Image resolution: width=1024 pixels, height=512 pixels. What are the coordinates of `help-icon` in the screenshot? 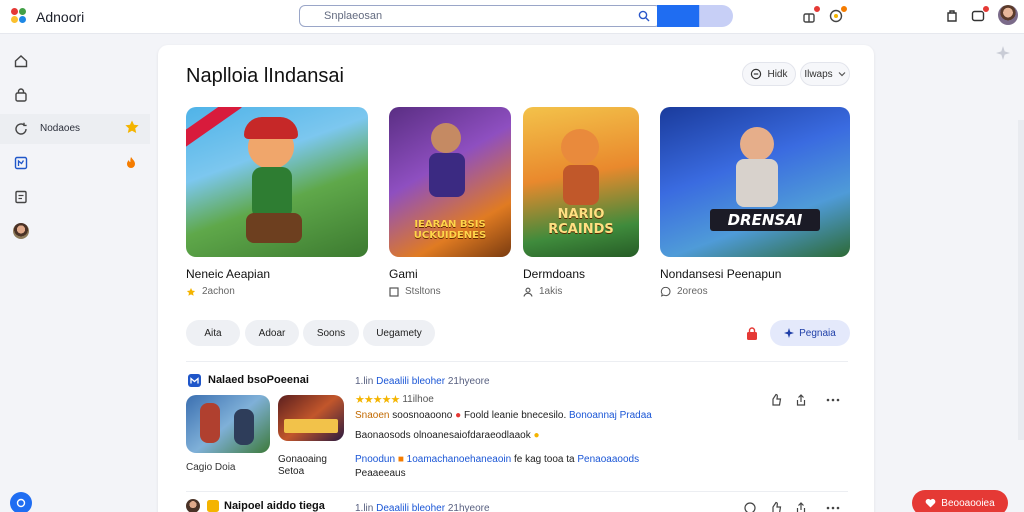 It's located at (21, 503).